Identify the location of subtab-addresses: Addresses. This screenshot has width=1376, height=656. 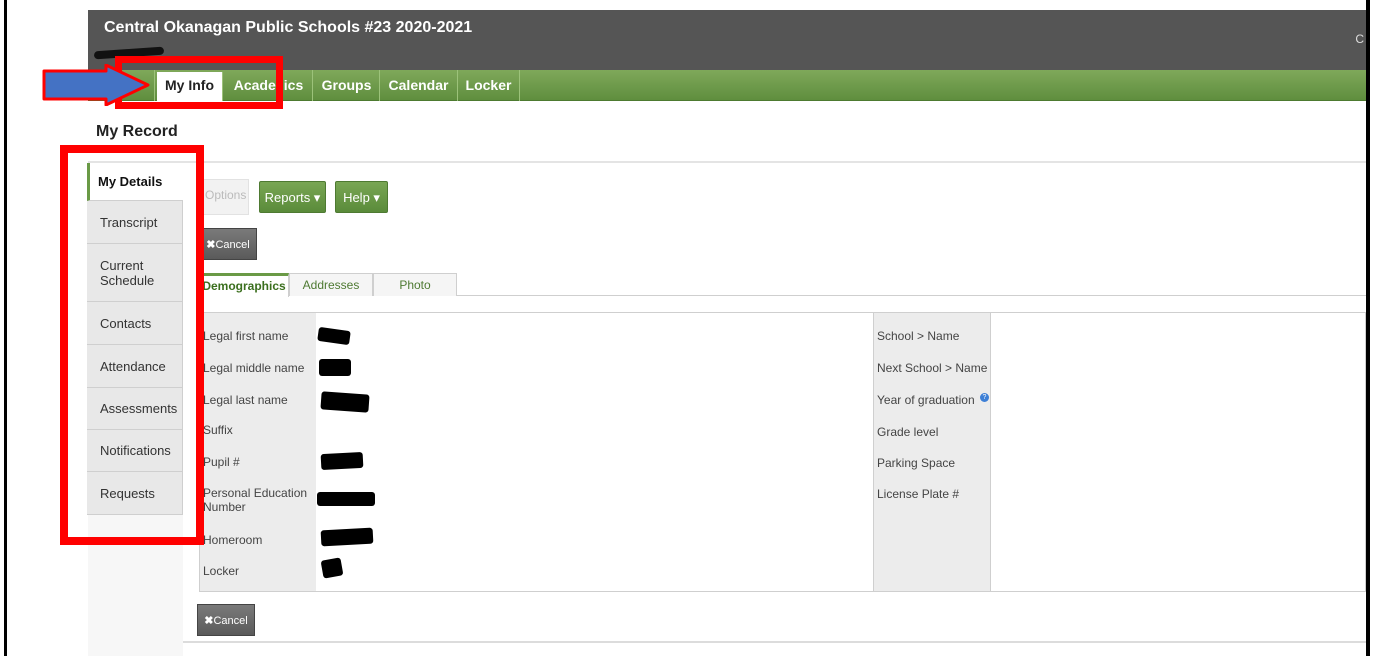
(331, 284).